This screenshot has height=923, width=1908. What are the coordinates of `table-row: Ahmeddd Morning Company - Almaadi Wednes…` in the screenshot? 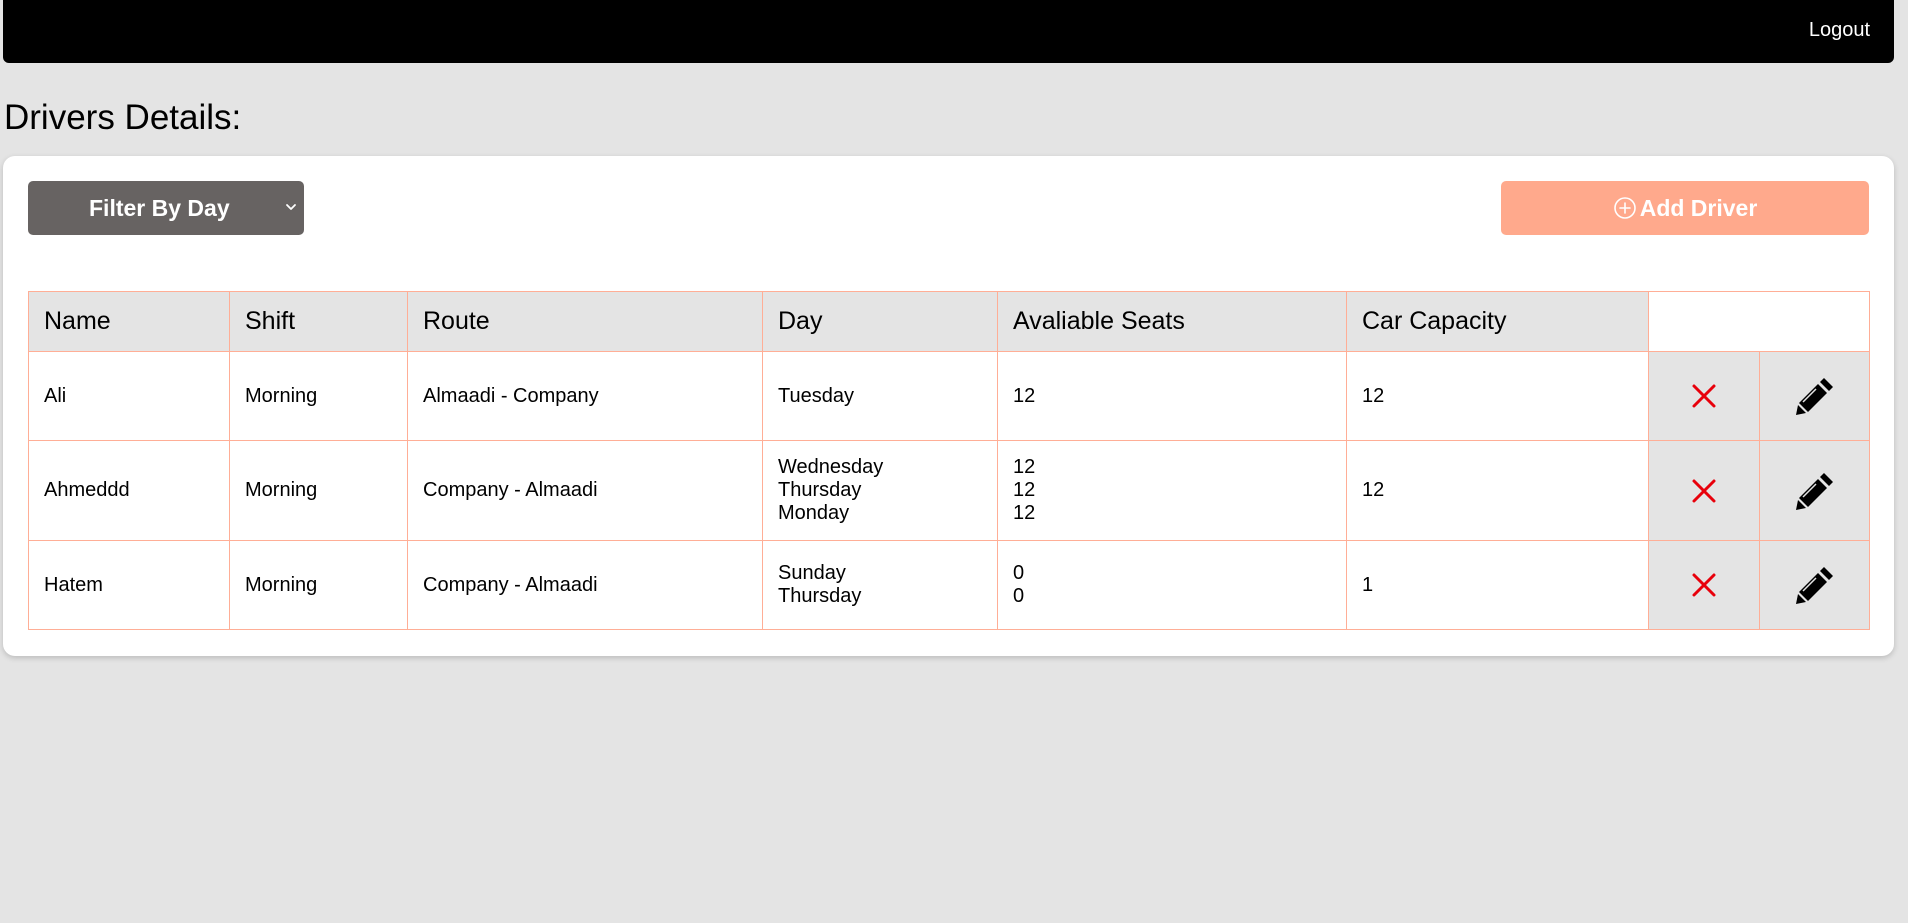 It's located at (949, 490).